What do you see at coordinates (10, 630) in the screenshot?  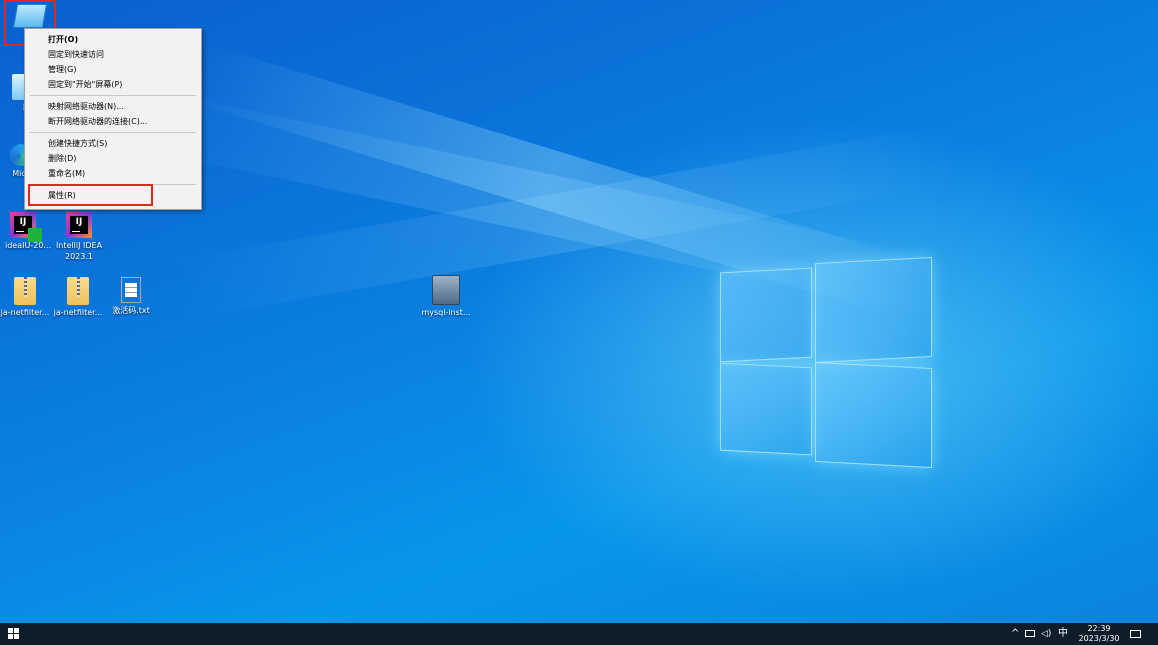 I see `windows-icon` at bounding box center [10, 630].